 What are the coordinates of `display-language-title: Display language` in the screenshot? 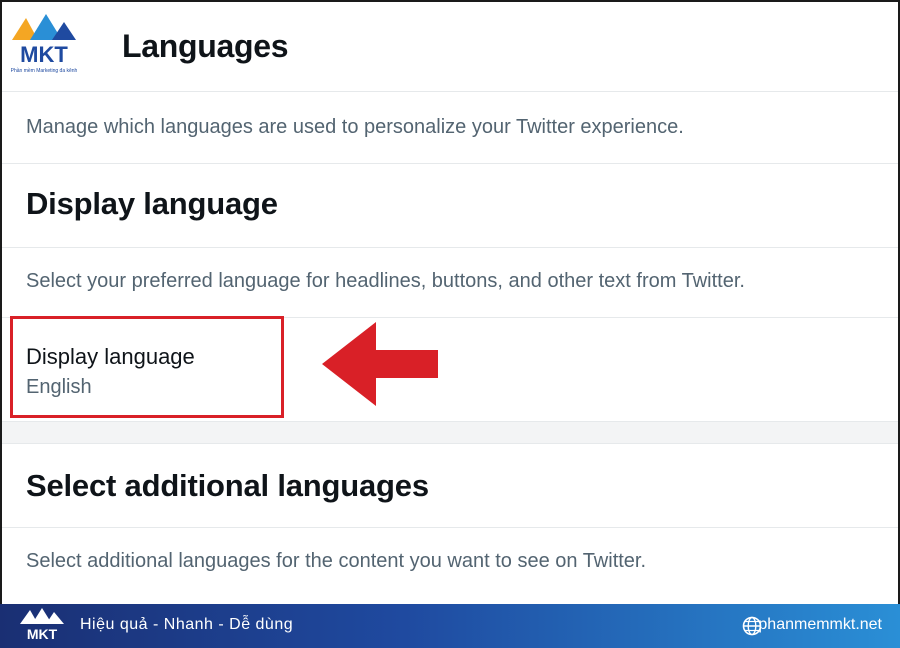 It's located at (152, 203).